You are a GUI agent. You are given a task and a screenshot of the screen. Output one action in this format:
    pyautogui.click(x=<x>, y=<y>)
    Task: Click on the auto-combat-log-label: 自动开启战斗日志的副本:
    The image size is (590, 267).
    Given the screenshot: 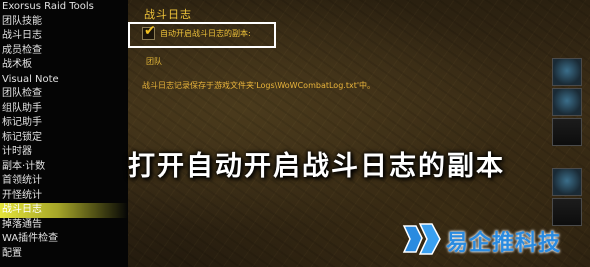 What is the action you would take?
    pyautogui.click(x=205, y=33)
    